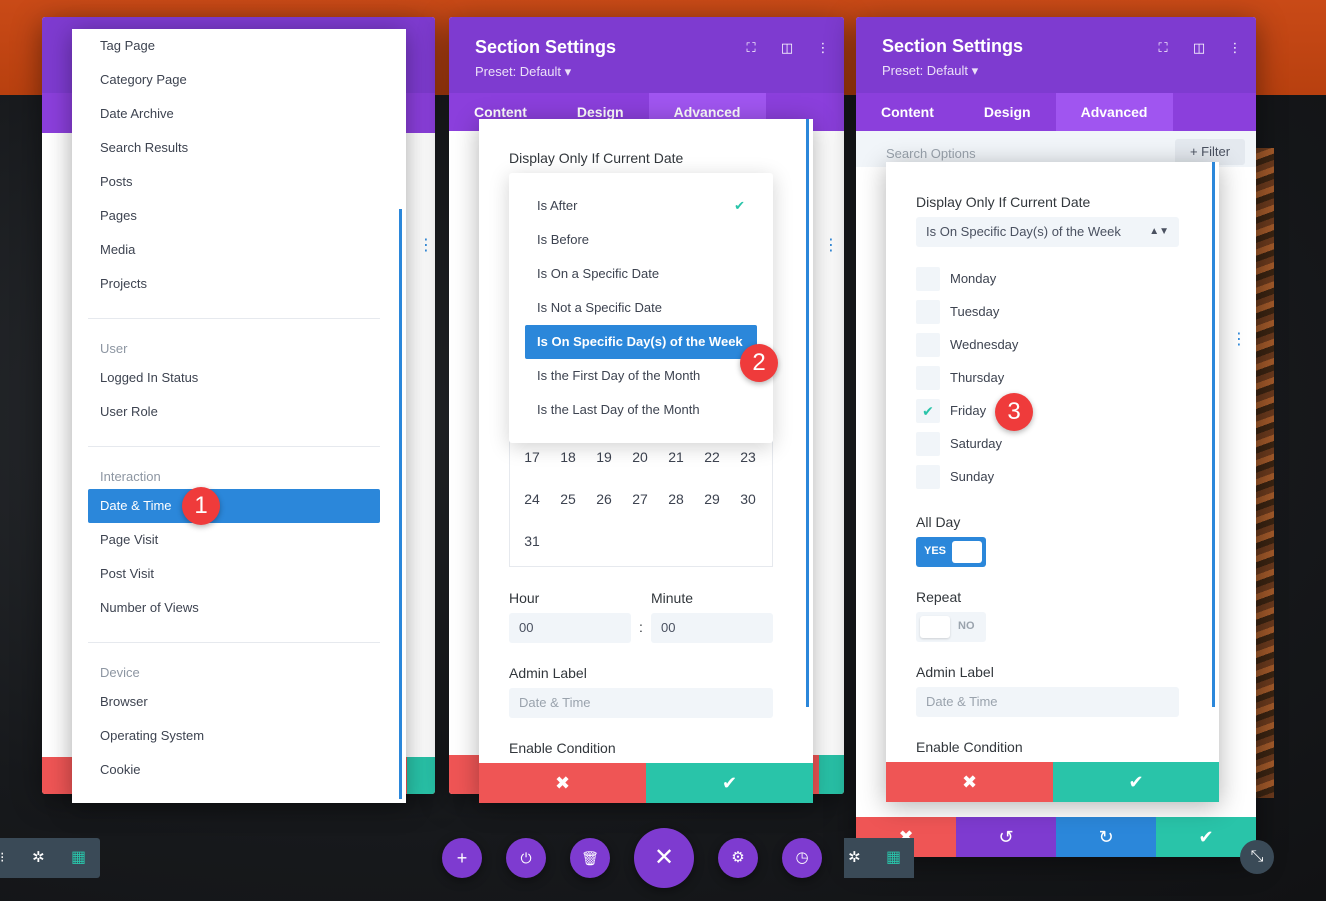 The width and height of the screenshot is (1326, 901). Describe the element at coordinates (2, 857) in the screenshot. I see `select-icon: ⁝` at that location.